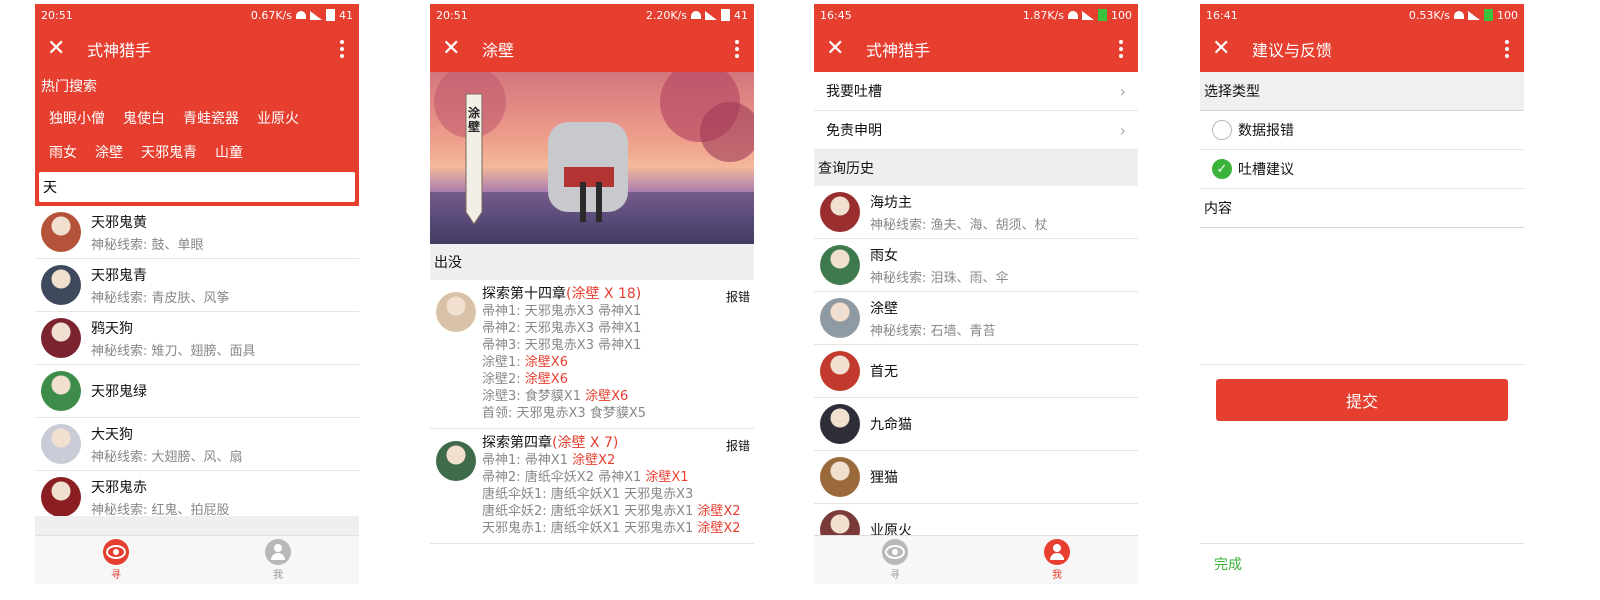  What do you see at coordinates (169, 152) in the screenshot?
I see `hot-tag: 天邪鬼青` at bounding box center [169, 152].